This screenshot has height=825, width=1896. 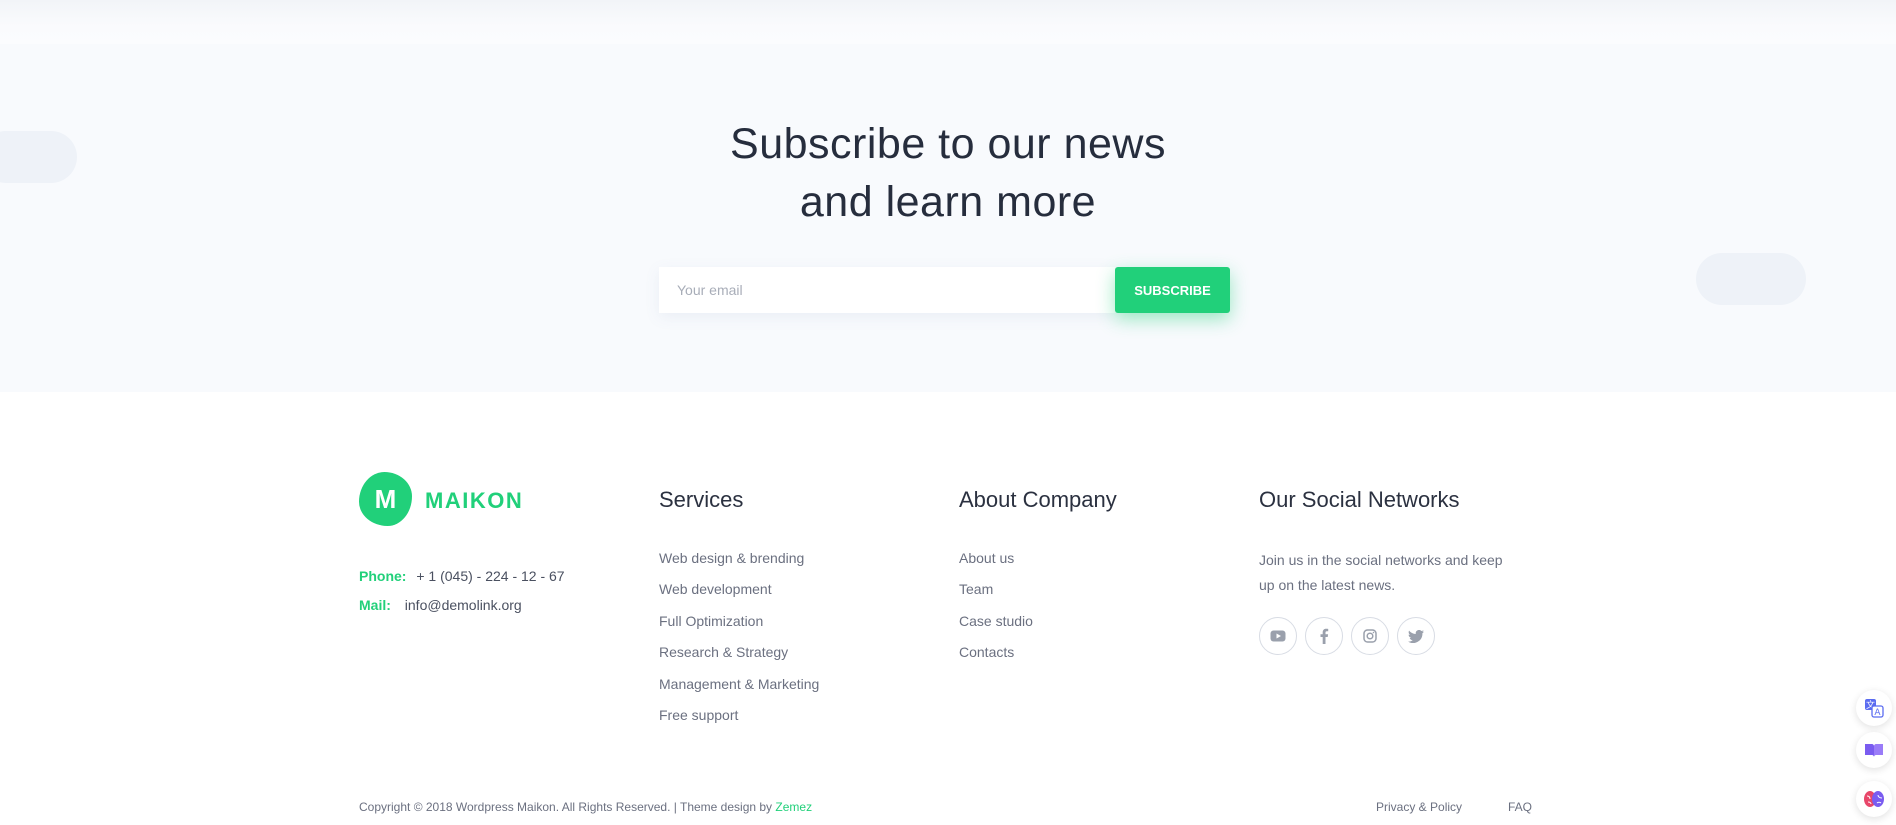 What do you see at coordinates (1278, 636) in the screenshot?
I see `youtube-icon` at bounding box center [1278, 636].